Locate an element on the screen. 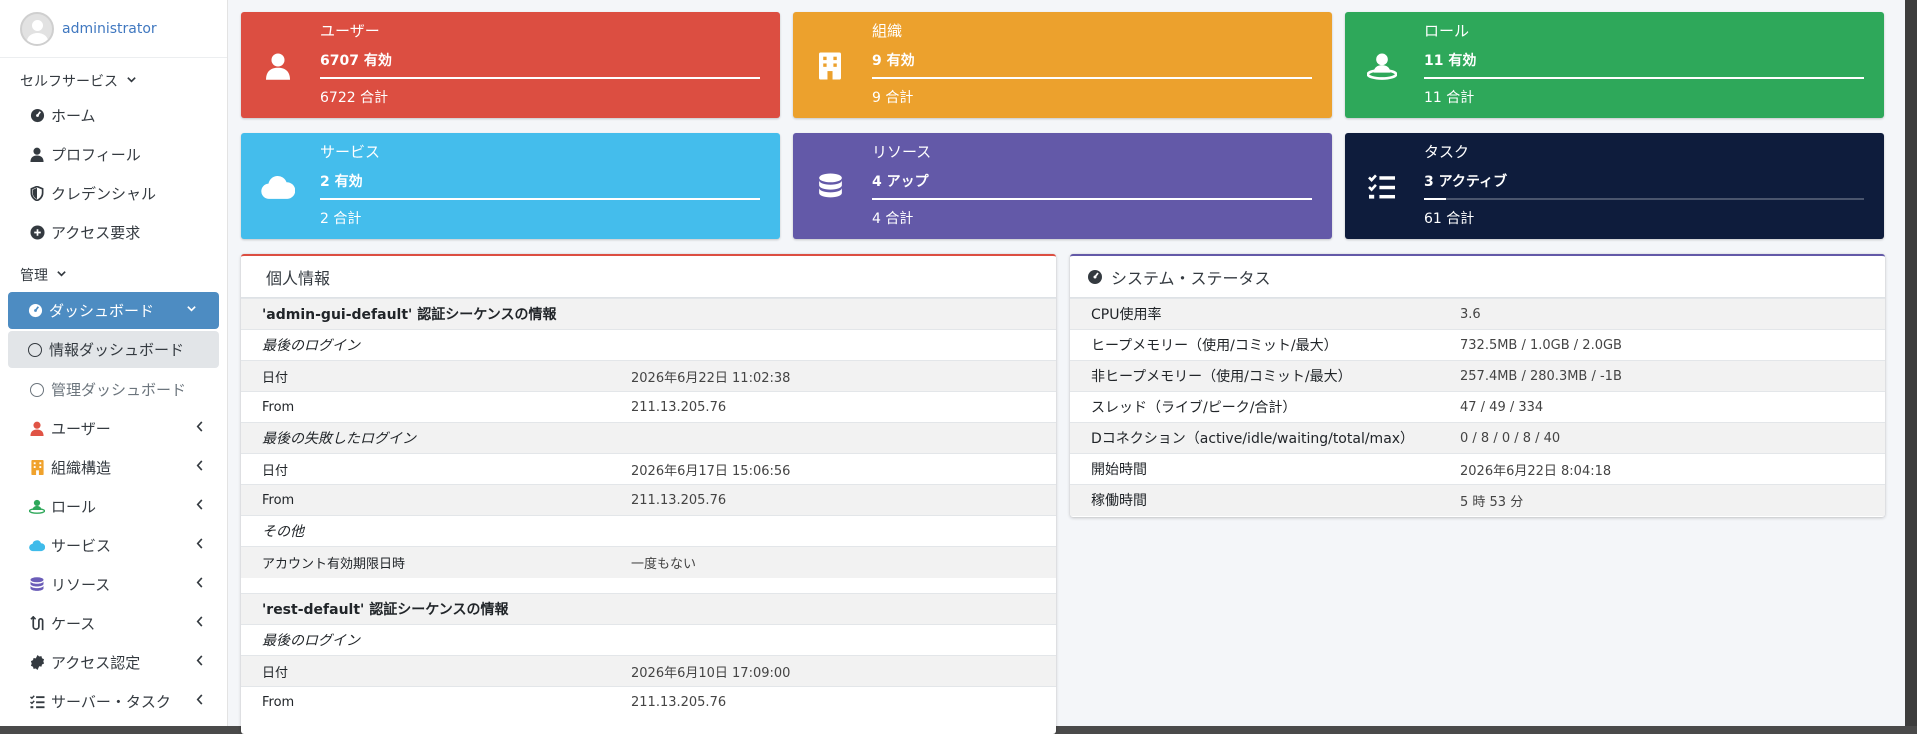  sidebar-item-admin-0: ユーザー is located at coordinates (113, 428).